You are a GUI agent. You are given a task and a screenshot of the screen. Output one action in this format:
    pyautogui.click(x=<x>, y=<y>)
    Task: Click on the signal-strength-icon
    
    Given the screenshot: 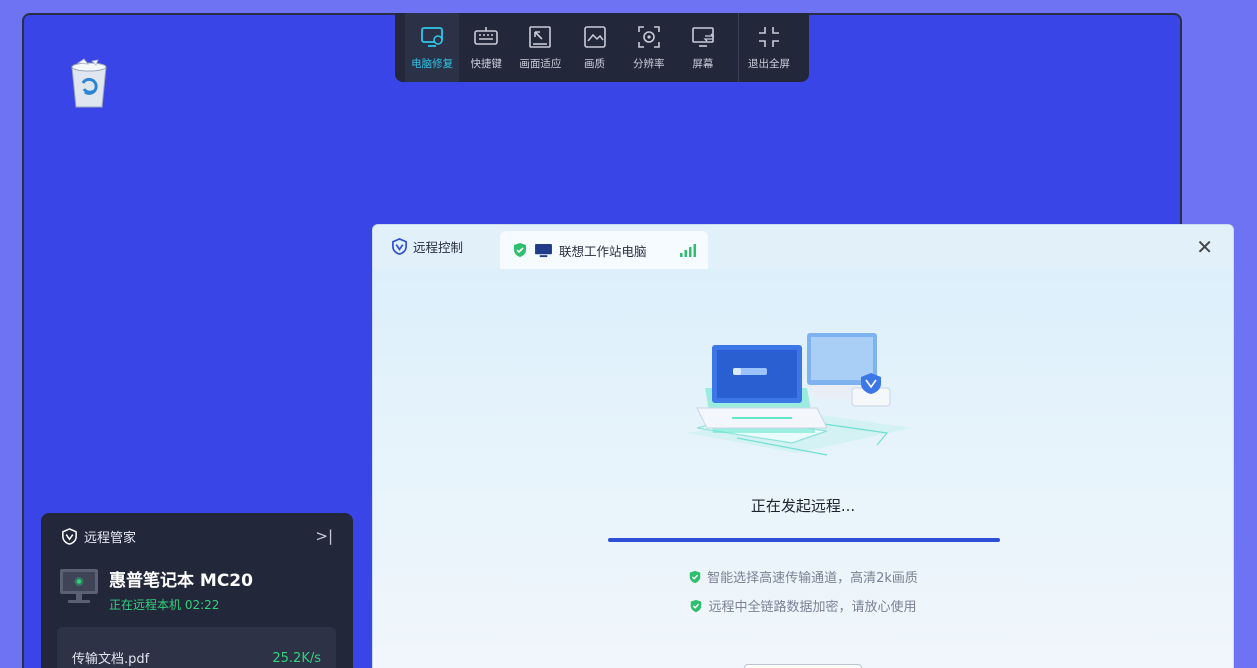 What is the action you would take?
    pyautogui.click(x=688, y=250)
    